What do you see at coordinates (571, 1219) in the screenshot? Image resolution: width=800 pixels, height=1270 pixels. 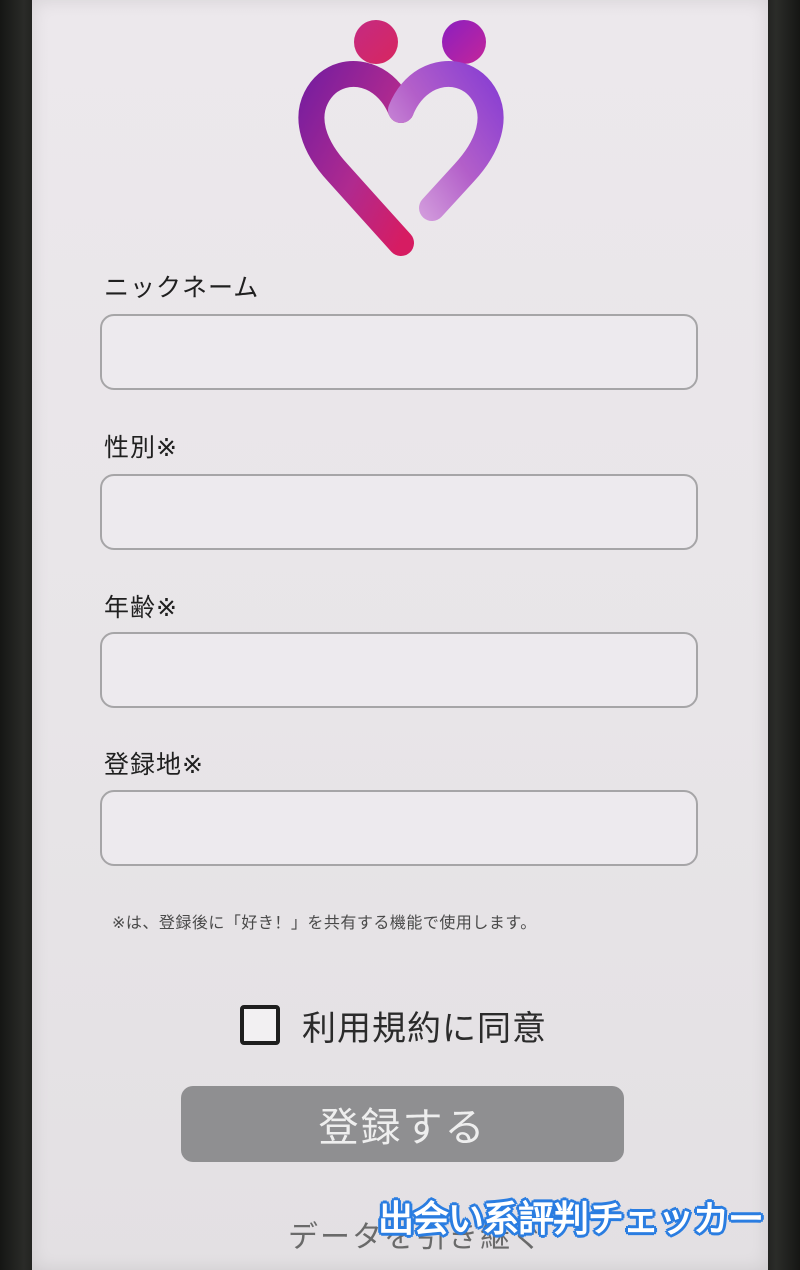 I see `watermark-text: 出会い系評判チェッカー` at bounding box center [571, 1219].